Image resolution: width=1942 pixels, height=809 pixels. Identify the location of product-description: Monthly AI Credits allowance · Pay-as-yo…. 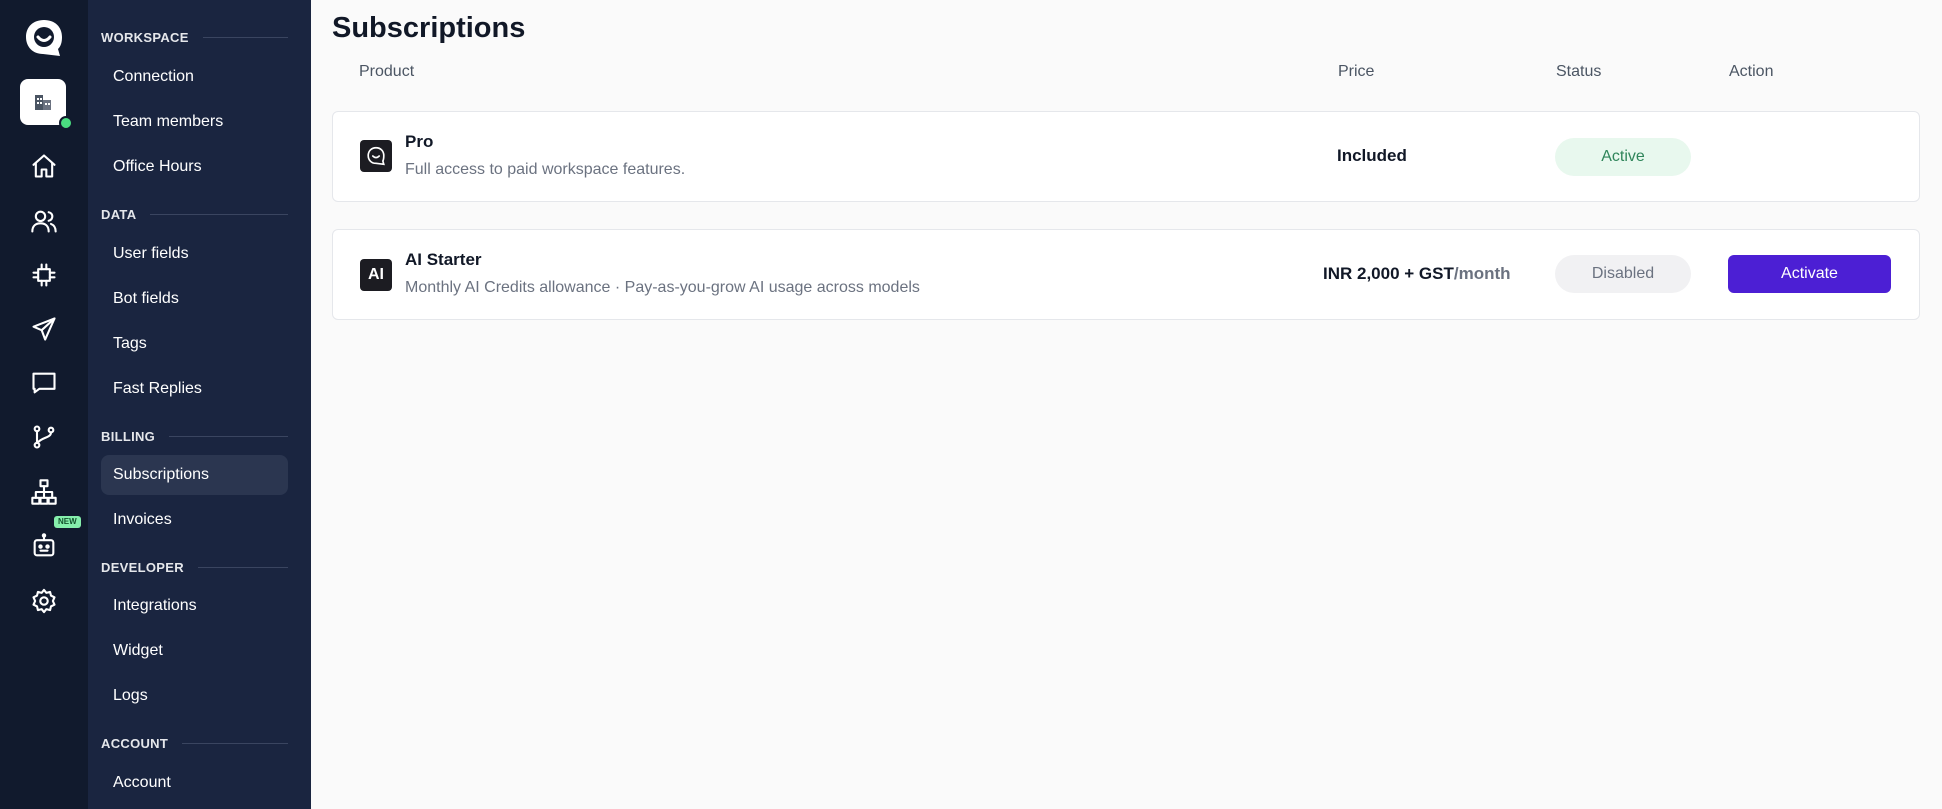
(662, 287).